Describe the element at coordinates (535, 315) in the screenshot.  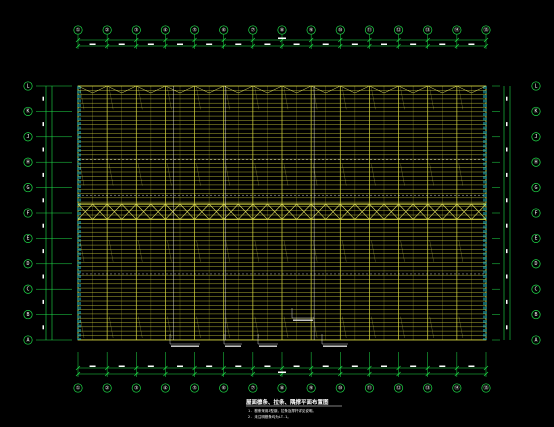
I see `right-axis-bubble-label: B` at that location.